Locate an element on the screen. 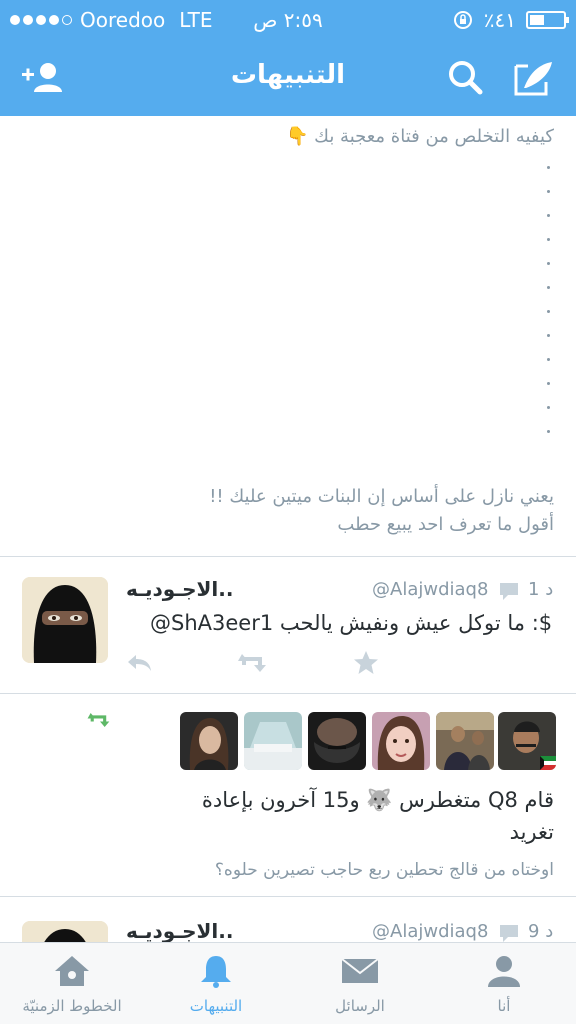  compose-icon is located at coordinates (534, 78).